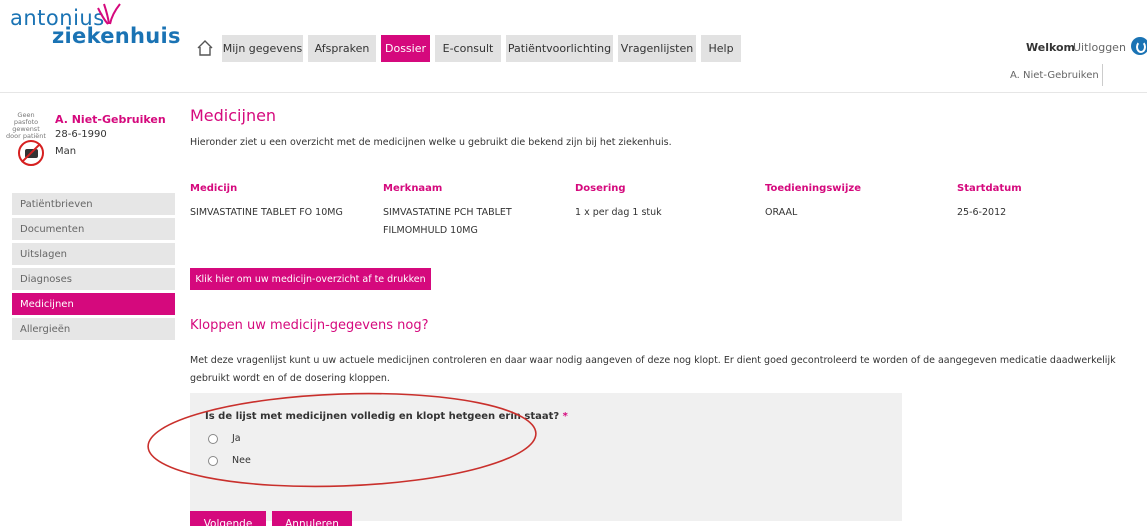  What do you see at coordinates (93, 279) in the screenshot?
I see `sidebar-item-diagnoses: Diagnoses` at bounding box center [93, 279].